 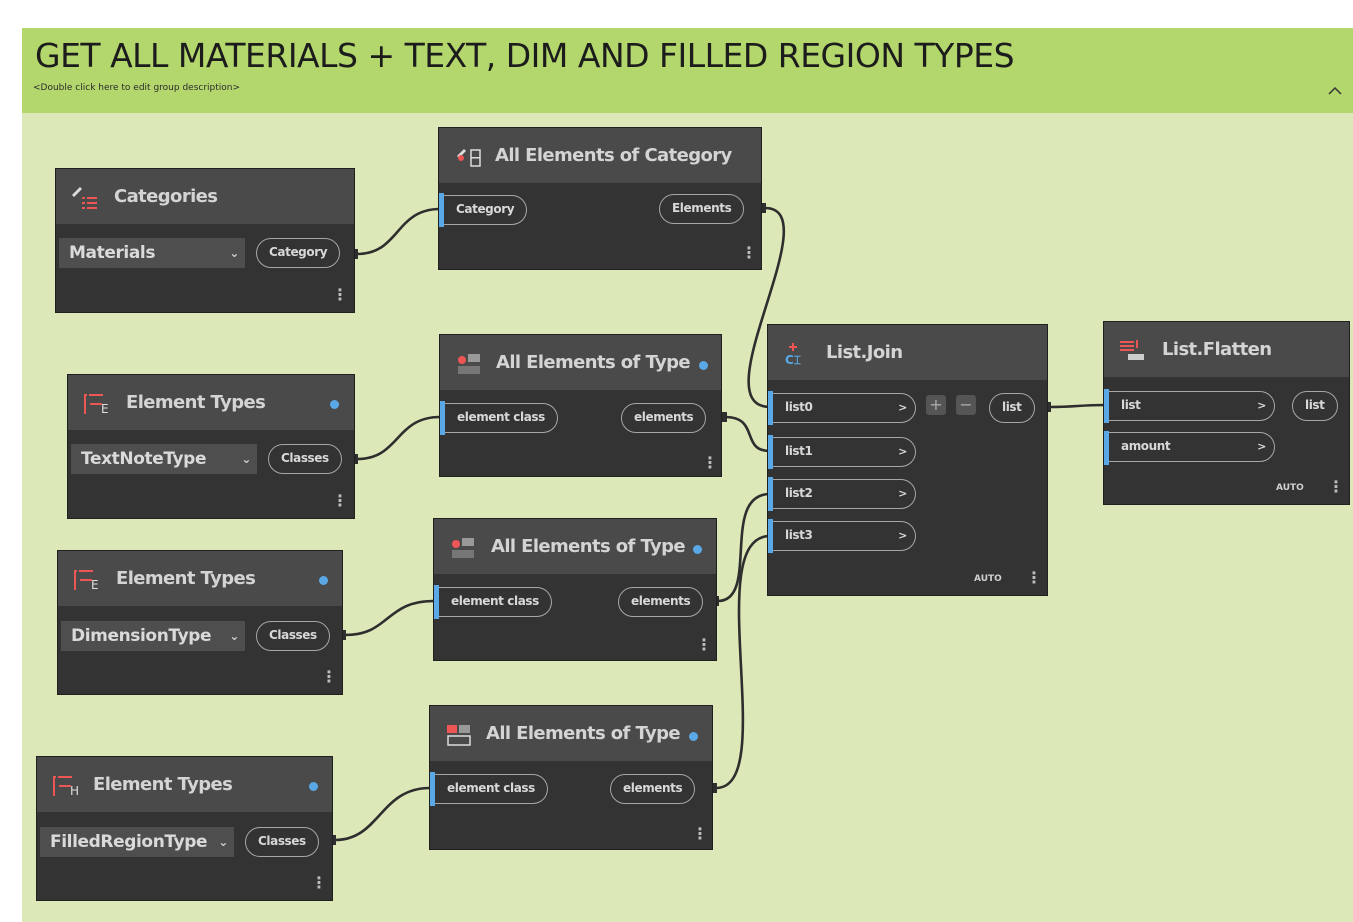 What do you see at coordinates (398, 438) in the screenshot?
I see `wire-classes1-to-type1` at bounding box center [398, 438].